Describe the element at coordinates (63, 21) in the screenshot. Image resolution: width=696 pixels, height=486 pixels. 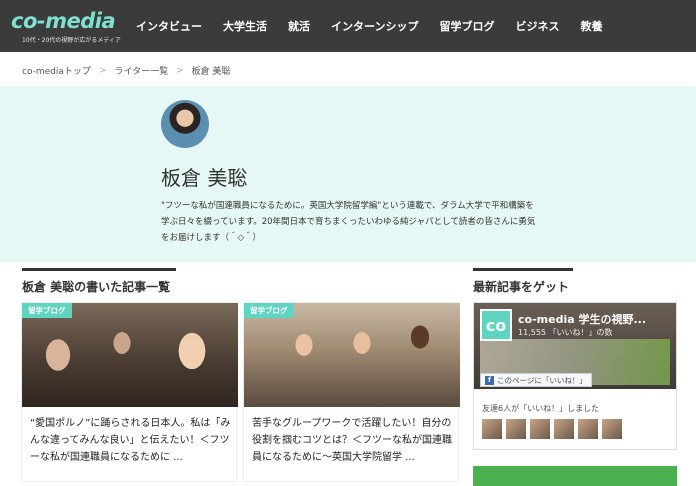
I see `logo-text: co-media` at that location.